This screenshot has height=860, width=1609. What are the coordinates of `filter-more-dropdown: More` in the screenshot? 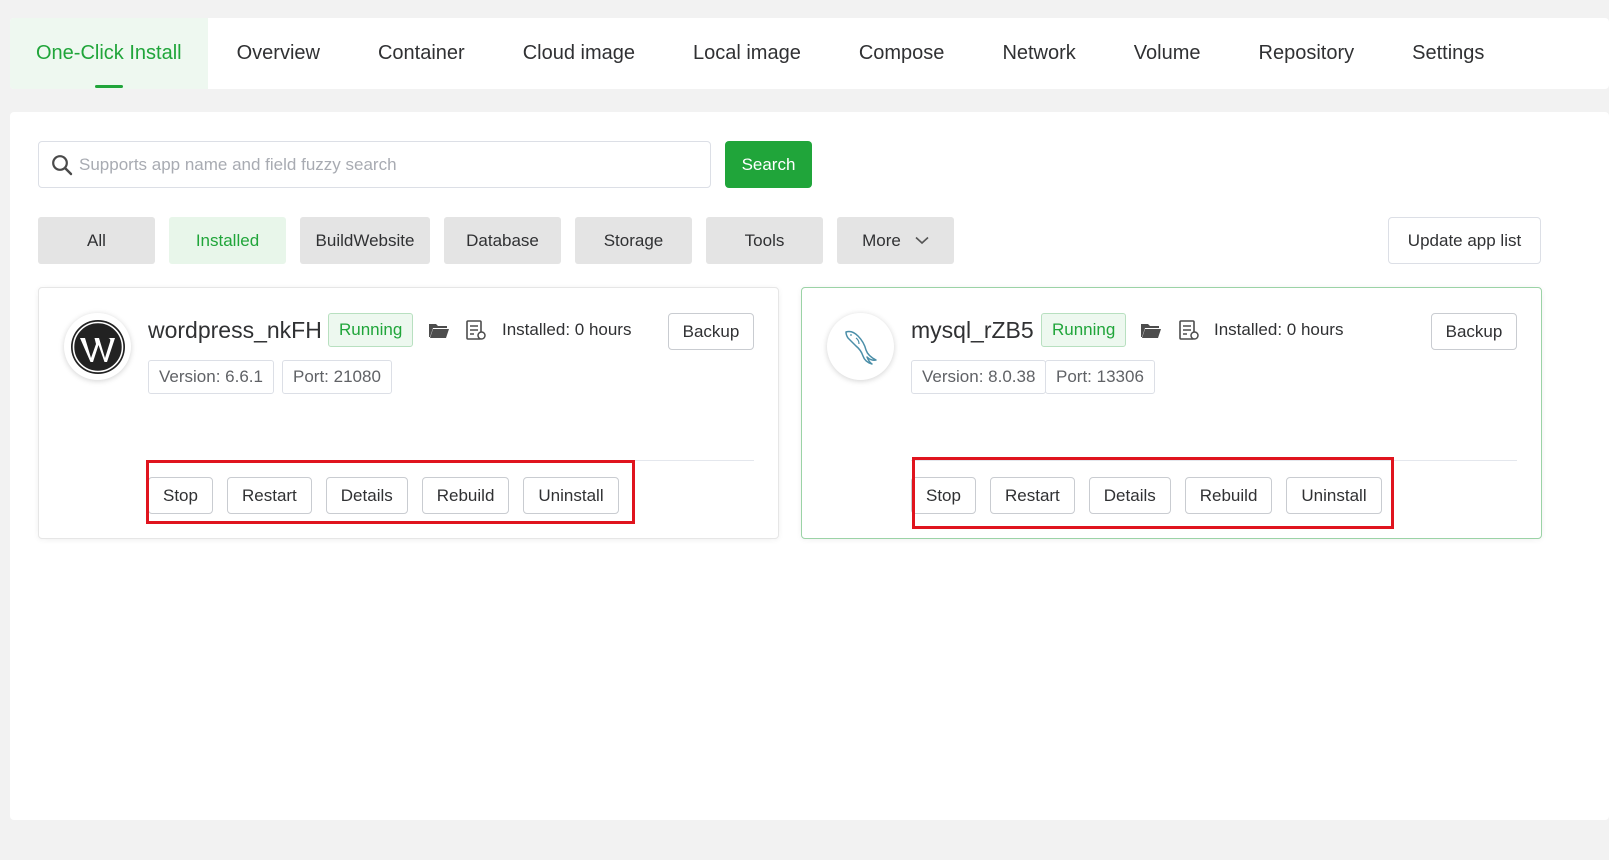 It's located at (895, 240).